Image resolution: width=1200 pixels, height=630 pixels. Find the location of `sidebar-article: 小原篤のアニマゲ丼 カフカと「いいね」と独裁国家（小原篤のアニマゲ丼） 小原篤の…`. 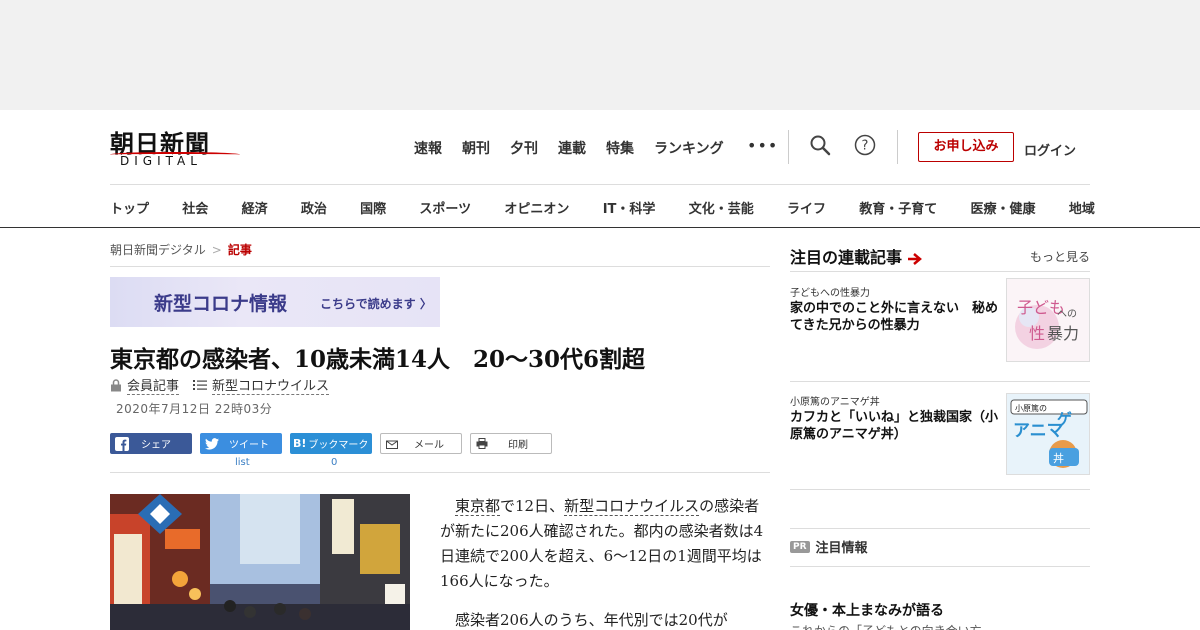

sidebar-article: 小原篤のアニマゲ丼 カフカと「いいね」と独裁国家（小原篤のアニマゲ丼） 小原篤の… is located at coordinates (940, 438).